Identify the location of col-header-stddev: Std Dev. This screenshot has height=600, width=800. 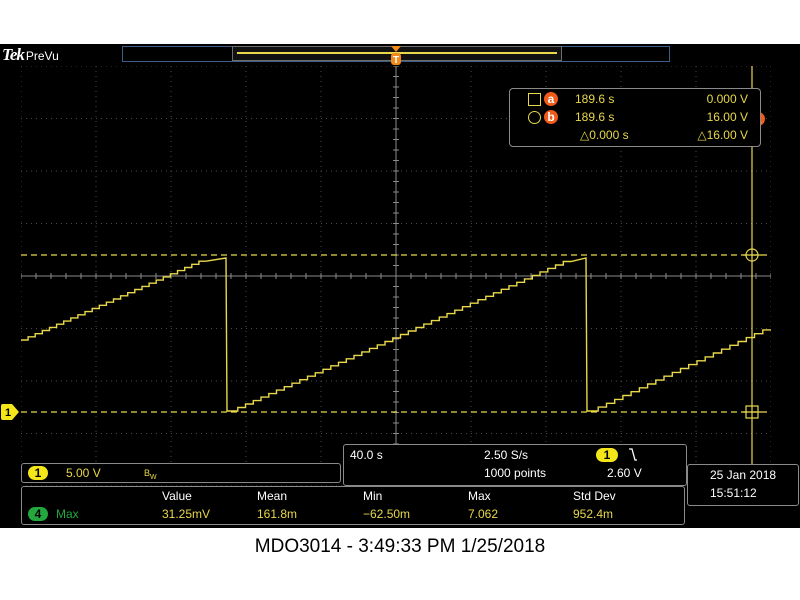
(594, 496).